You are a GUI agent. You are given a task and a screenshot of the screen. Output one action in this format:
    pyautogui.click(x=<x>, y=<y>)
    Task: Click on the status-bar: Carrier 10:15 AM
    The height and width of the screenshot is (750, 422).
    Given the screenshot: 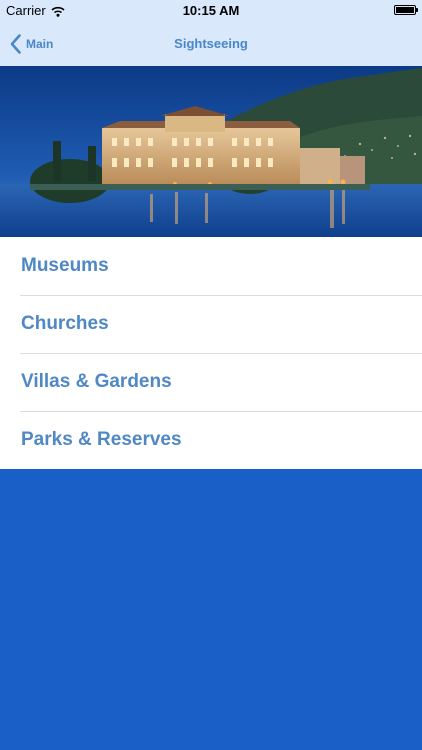 What is the action you would take?
    pyautogui.click(x=211, y=11)
    